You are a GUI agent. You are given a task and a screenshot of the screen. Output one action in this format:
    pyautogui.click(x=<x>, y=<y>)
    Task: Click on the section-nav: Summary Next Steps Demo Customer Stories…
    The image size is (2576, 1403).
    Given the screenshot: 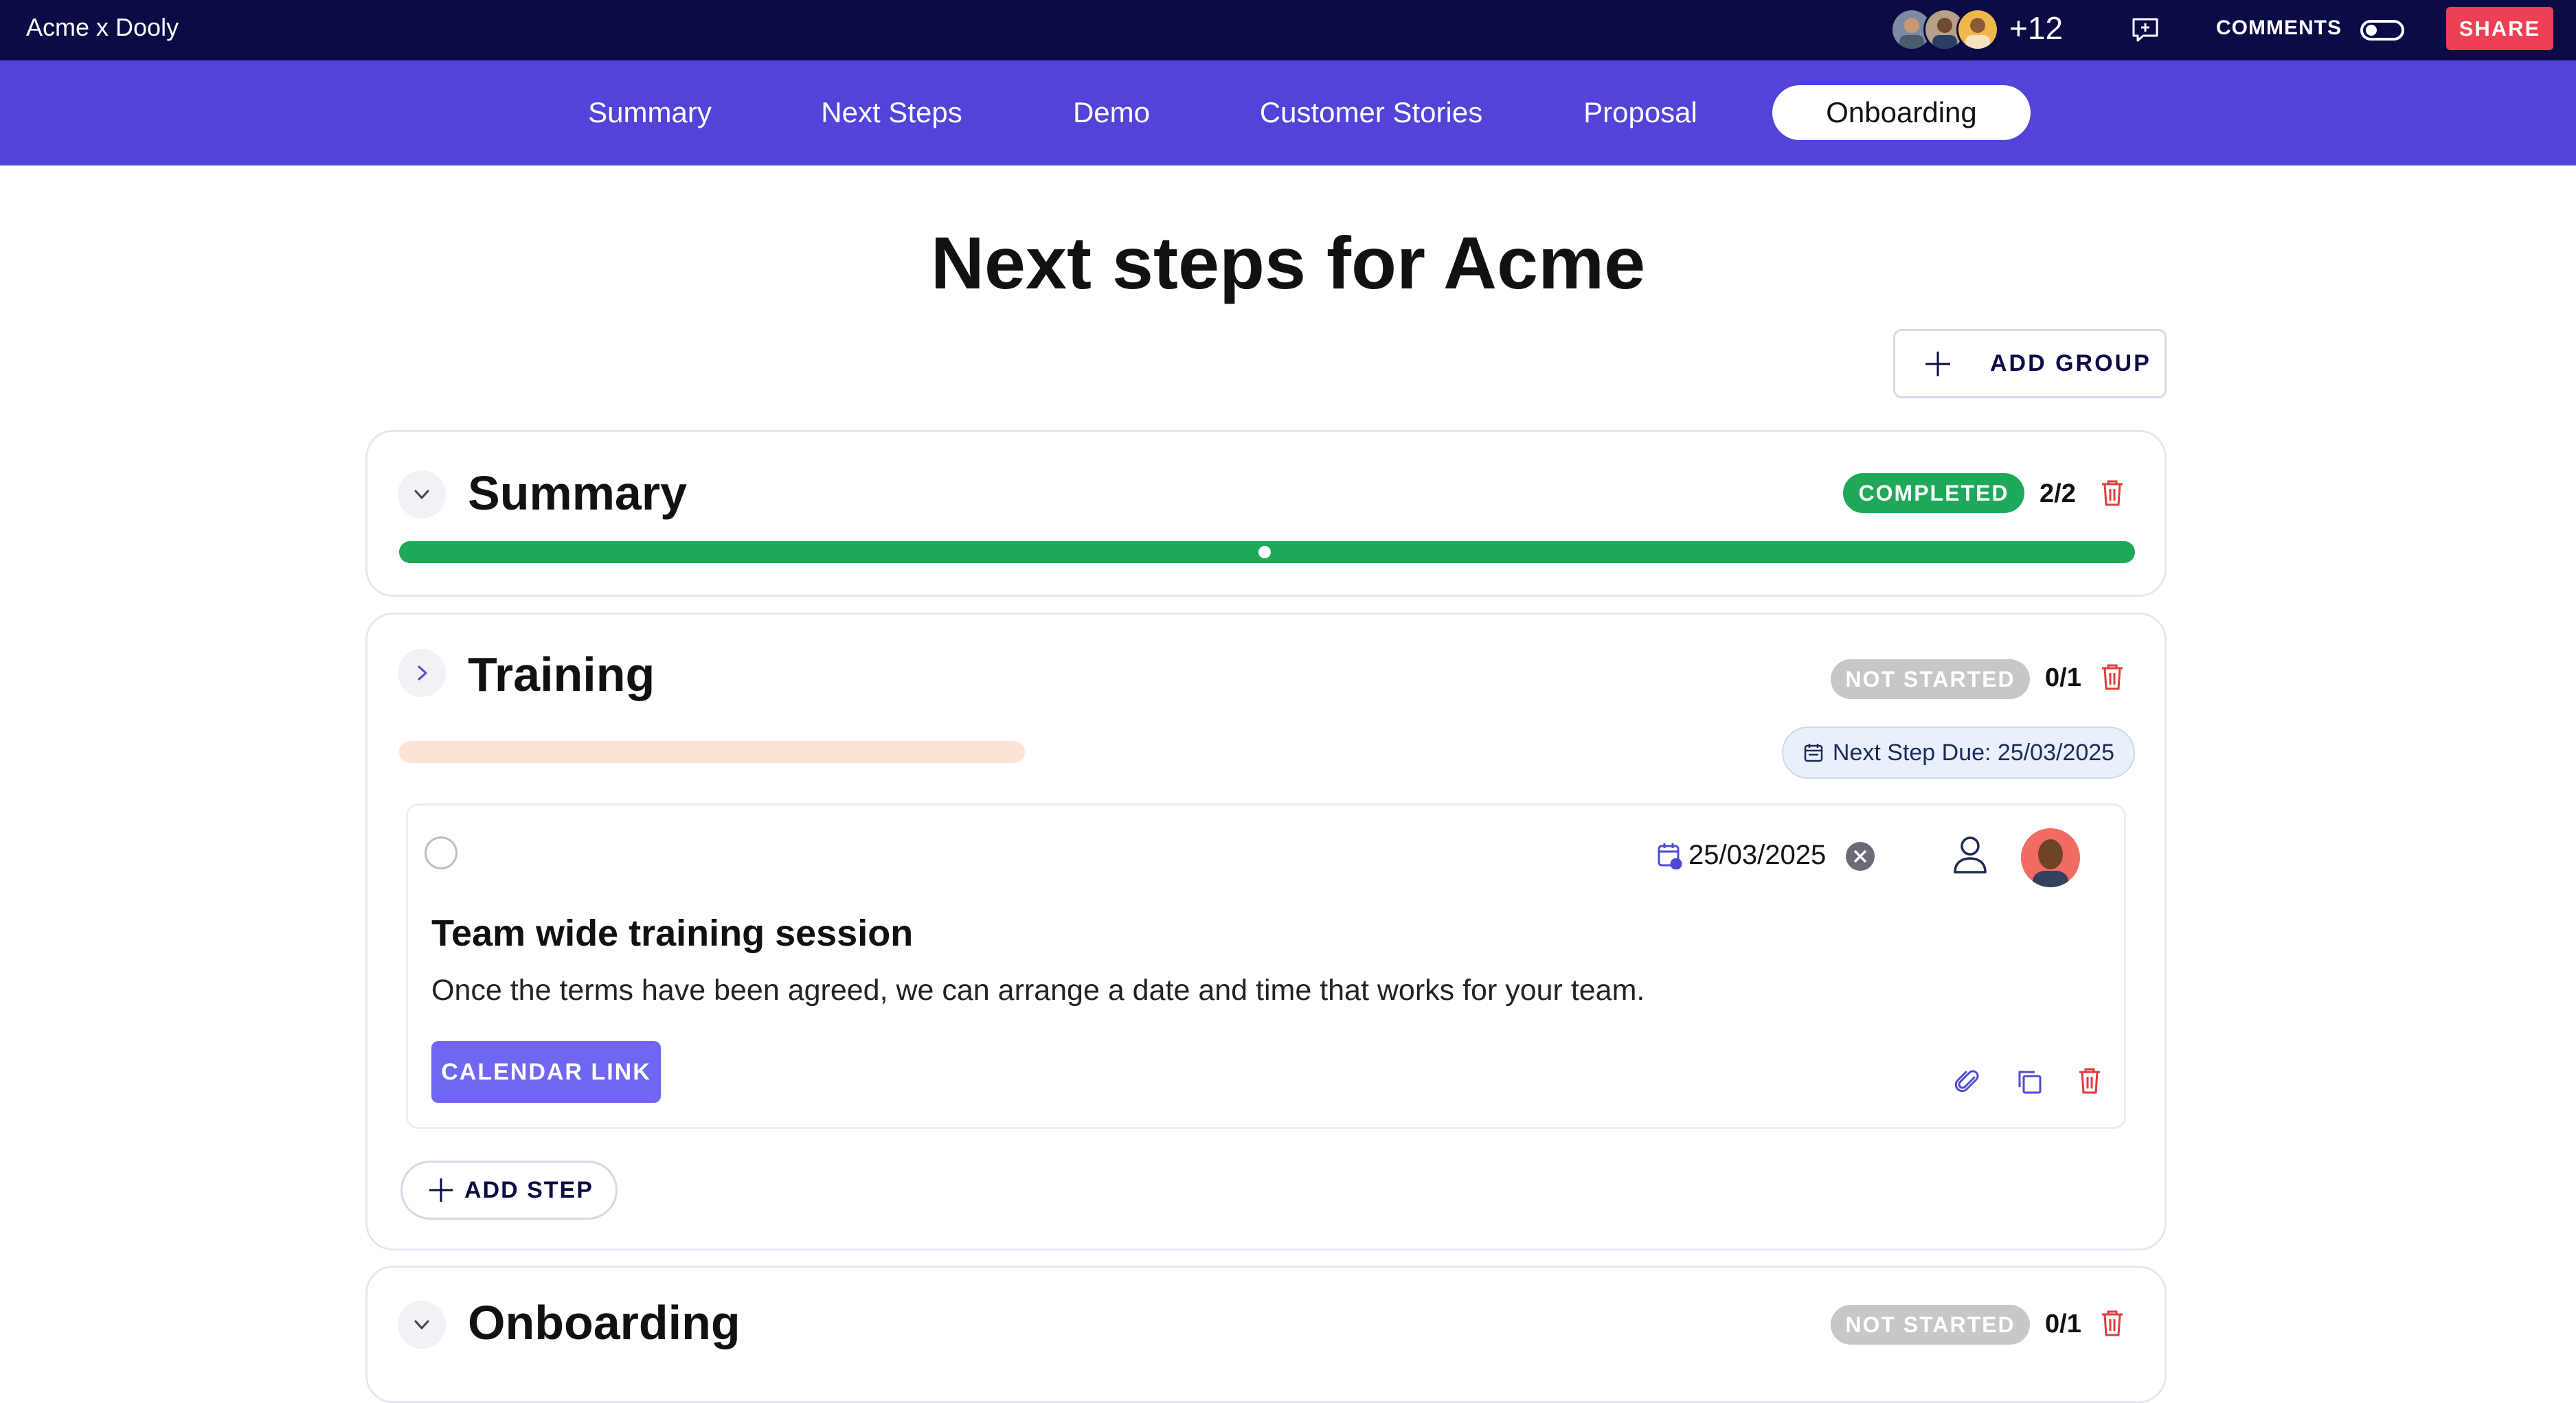 What is the action you would take?
    pyautogui.click(x=1288, y=113)
    